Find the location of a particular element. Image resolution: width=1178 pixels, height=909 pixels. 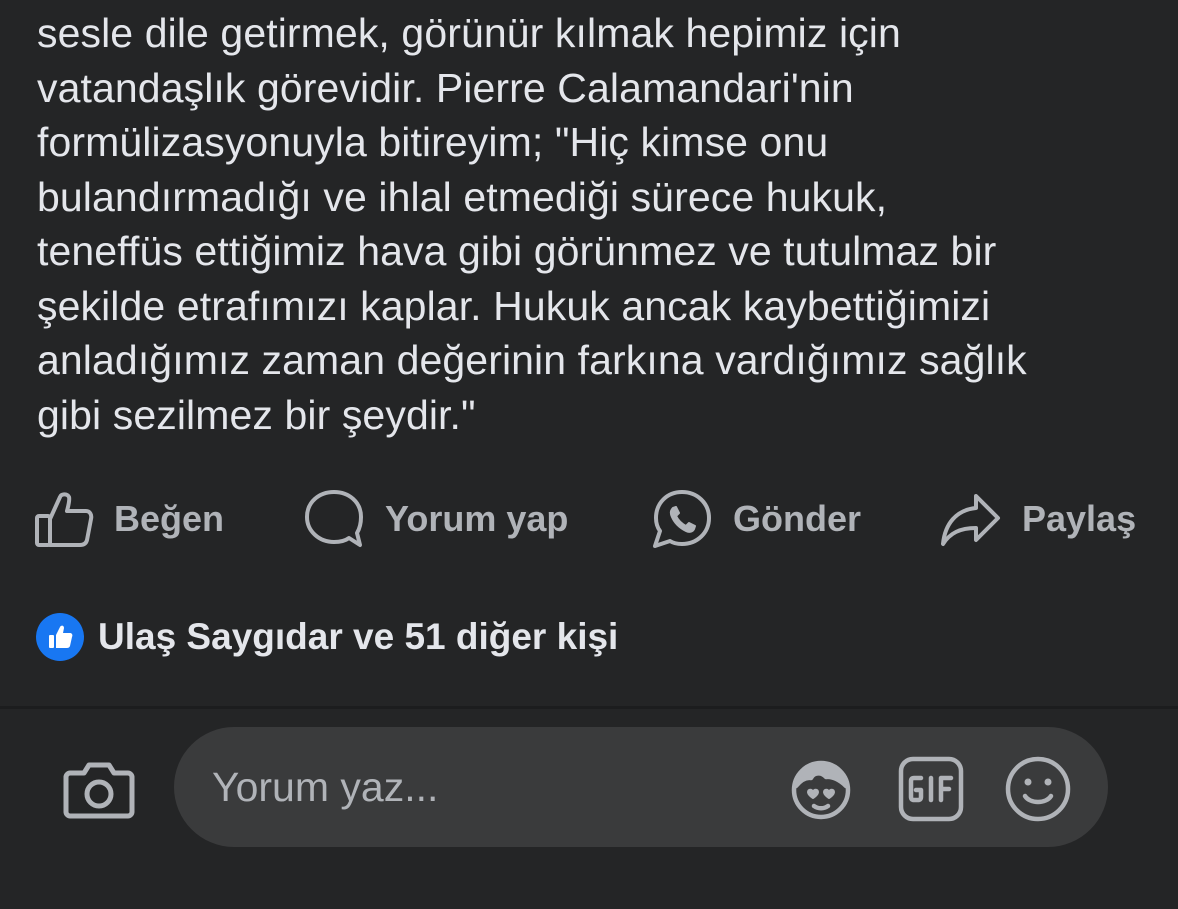

like-button: Beğen is located at coordinates (129, 519).